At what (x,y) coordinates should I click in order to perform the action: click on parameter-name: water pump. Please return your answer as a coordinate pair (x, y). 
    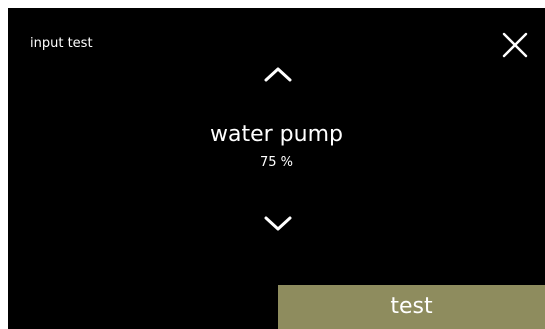
    Looking at the image, I should click on (276, 134).